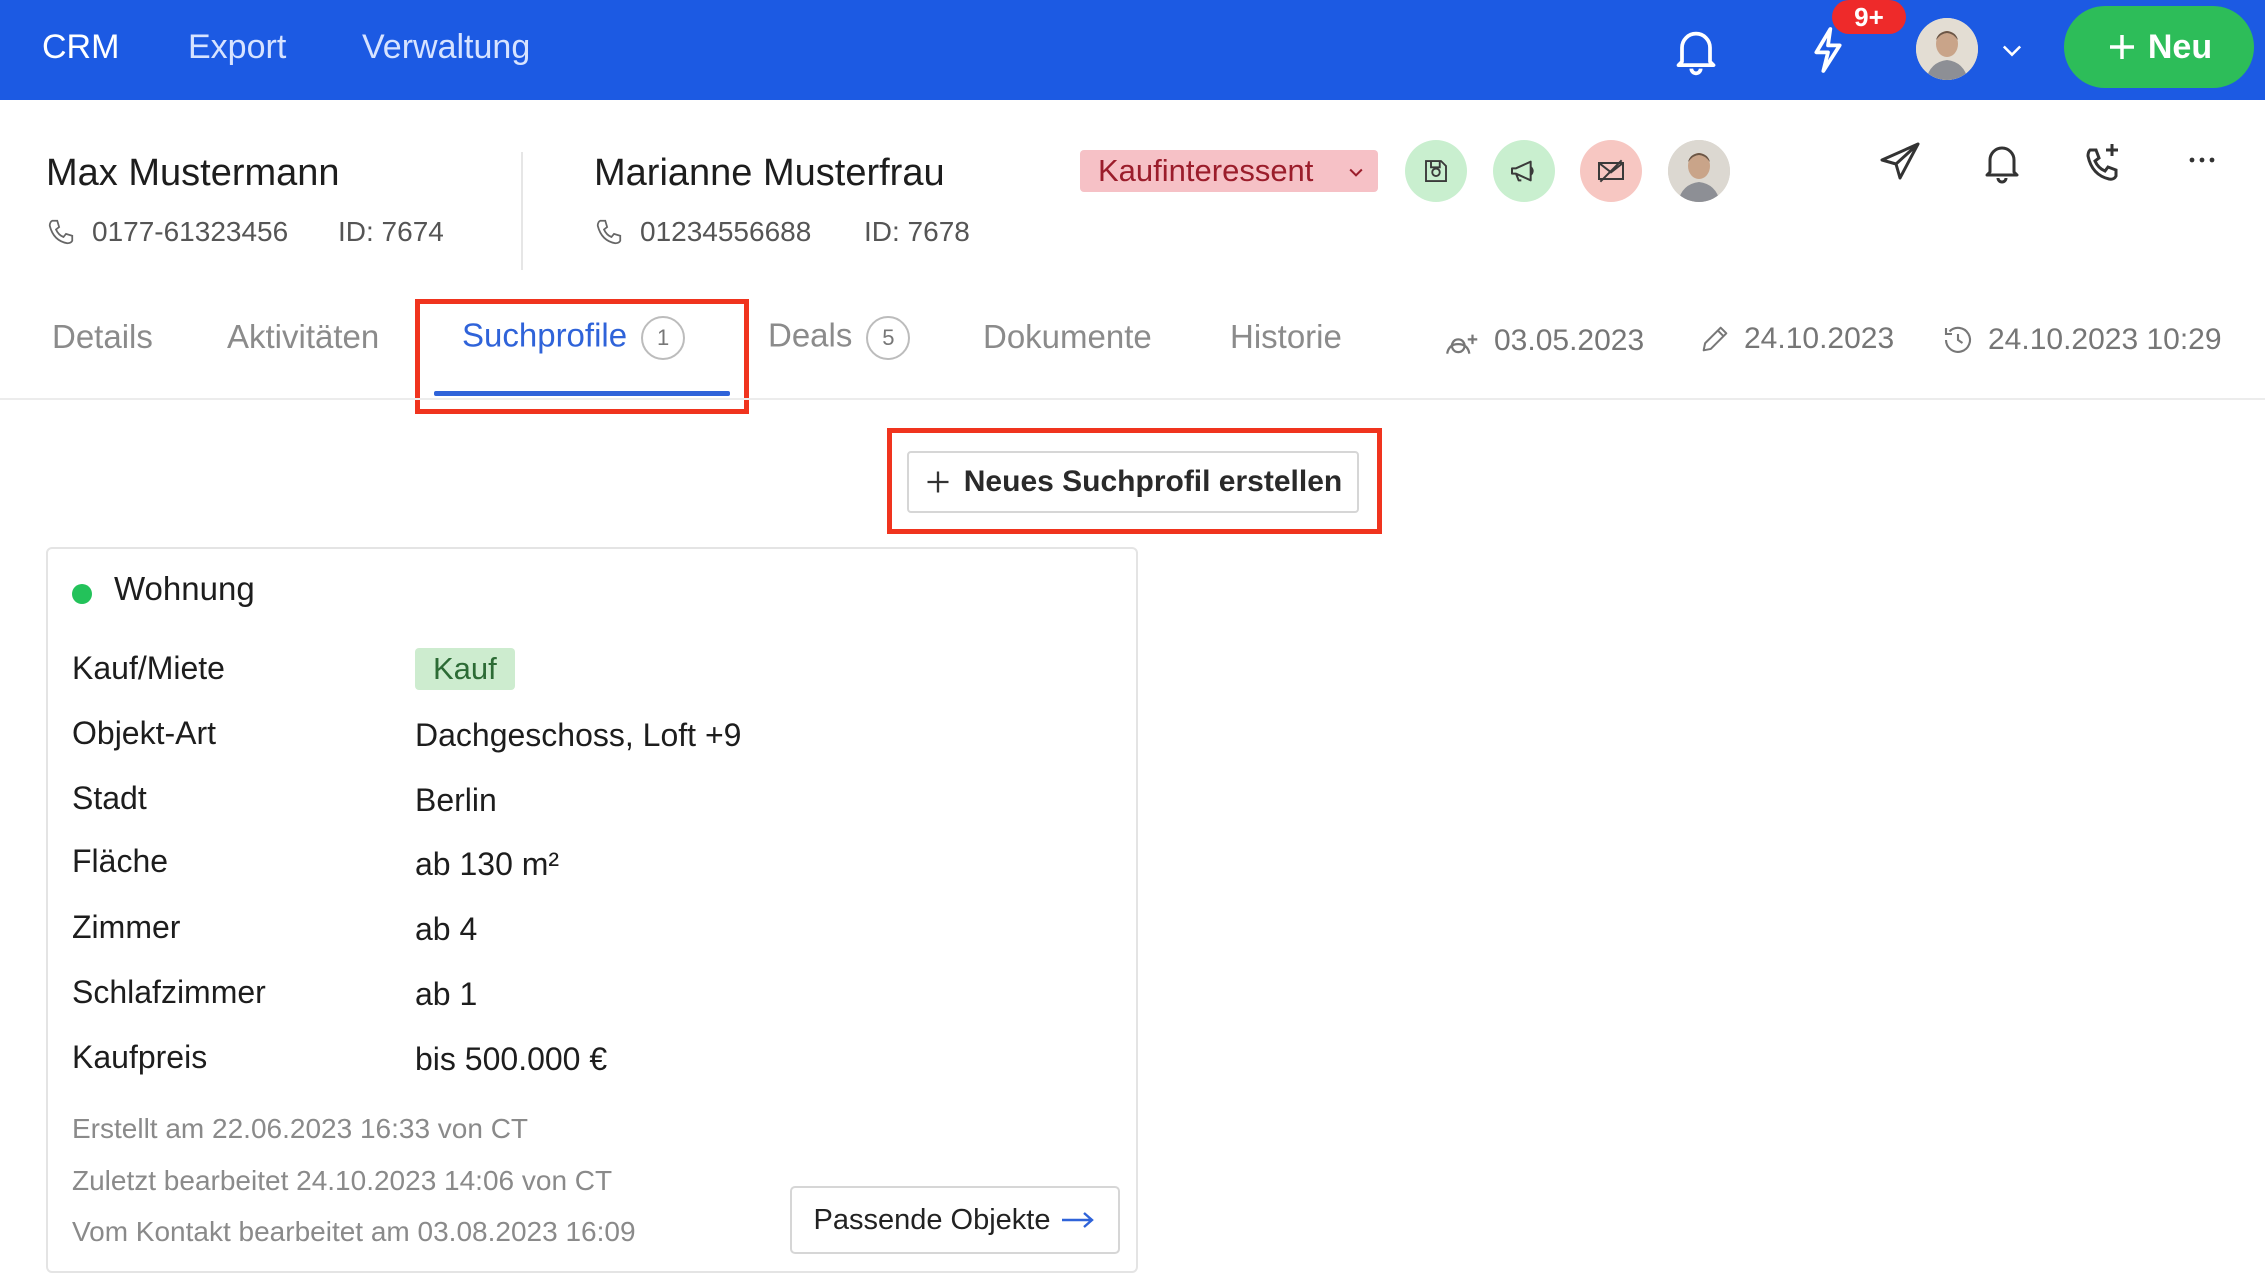 Image resolution: width=2265 pixels, height=1284 pixels. I want to click on tab-details: Details, so click(102, 337).